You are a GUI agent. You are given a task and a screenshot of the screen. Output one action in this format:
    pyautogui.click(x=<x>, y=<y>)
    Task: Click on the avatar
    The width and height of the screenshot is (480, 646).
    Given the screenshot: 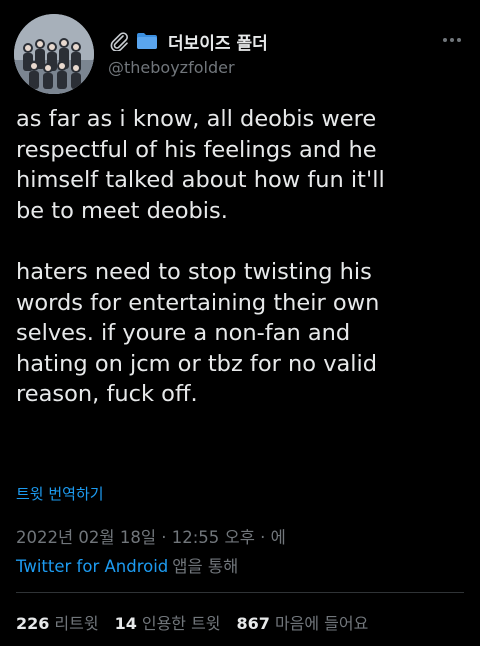 What is the action you would take?
    pyautogui.click(x=54, y=54)
    